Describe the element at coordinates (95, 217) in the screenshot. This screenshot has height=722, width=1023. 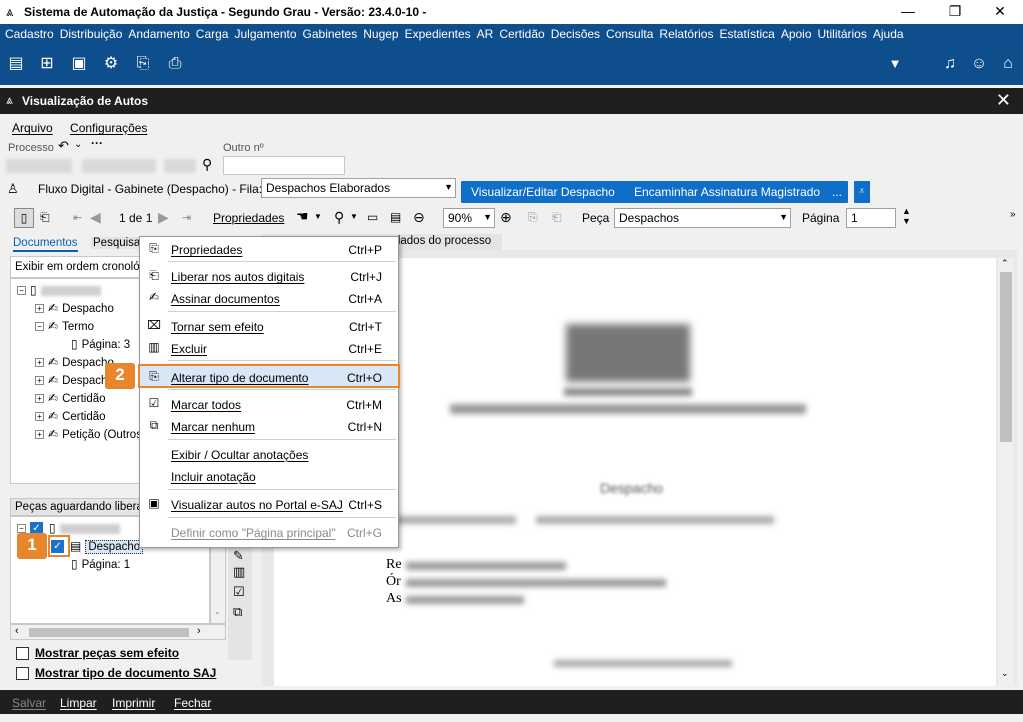
I see `prev-page-icon: ◀` at that location.